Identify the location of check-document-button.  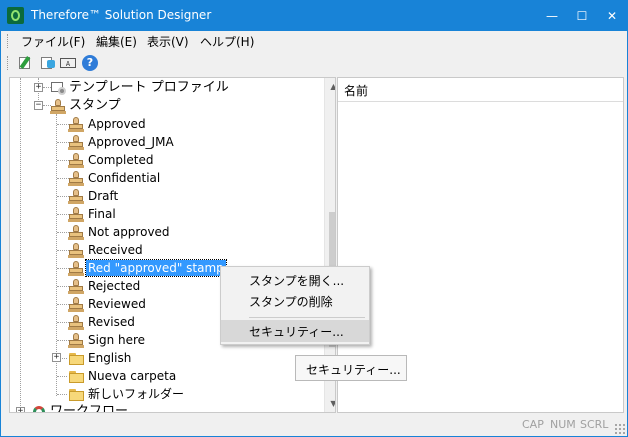
(25, 63).